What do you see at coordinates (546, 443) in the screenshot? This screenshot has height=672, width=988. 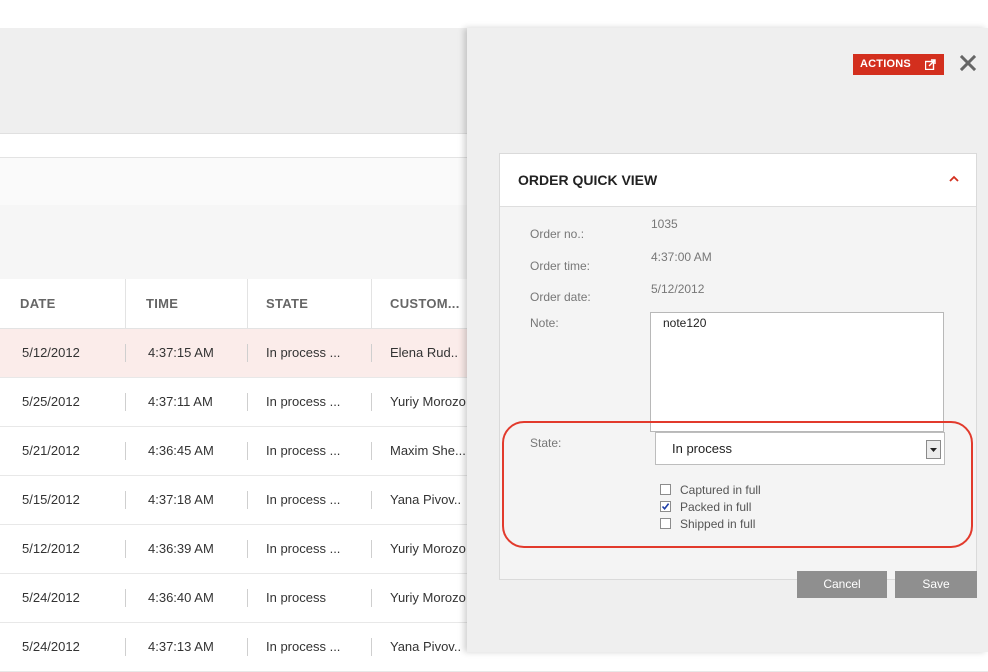 I see `state-label: State:` at bounding box center [546, 443].